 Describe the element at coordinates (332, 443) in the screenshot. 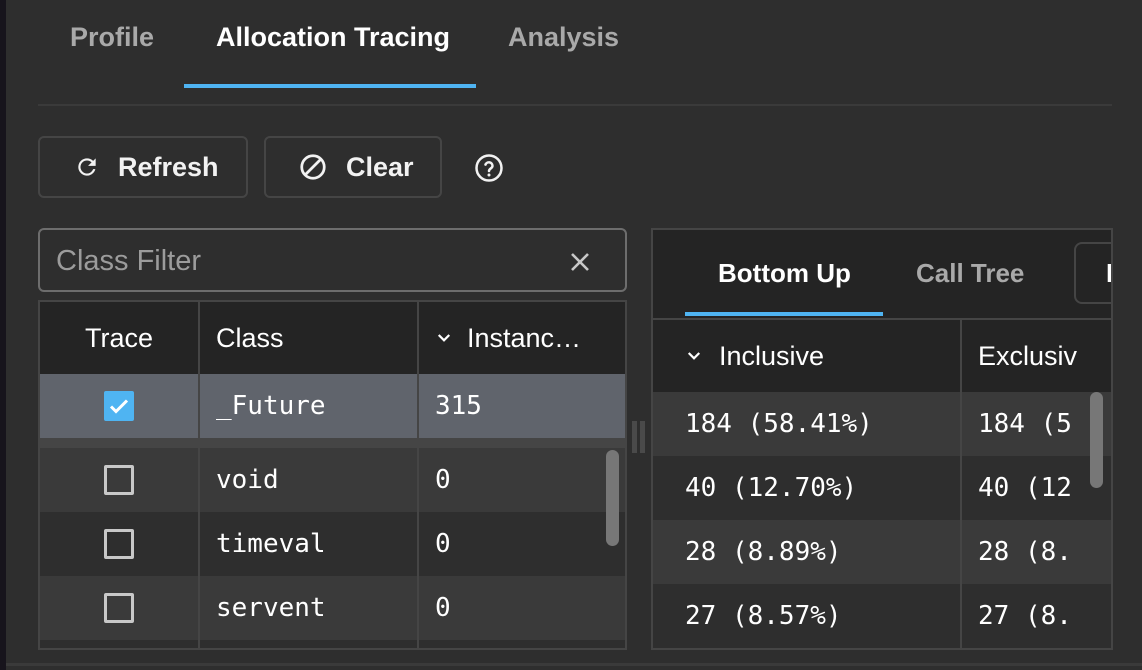

I see `row-divider` at that location.